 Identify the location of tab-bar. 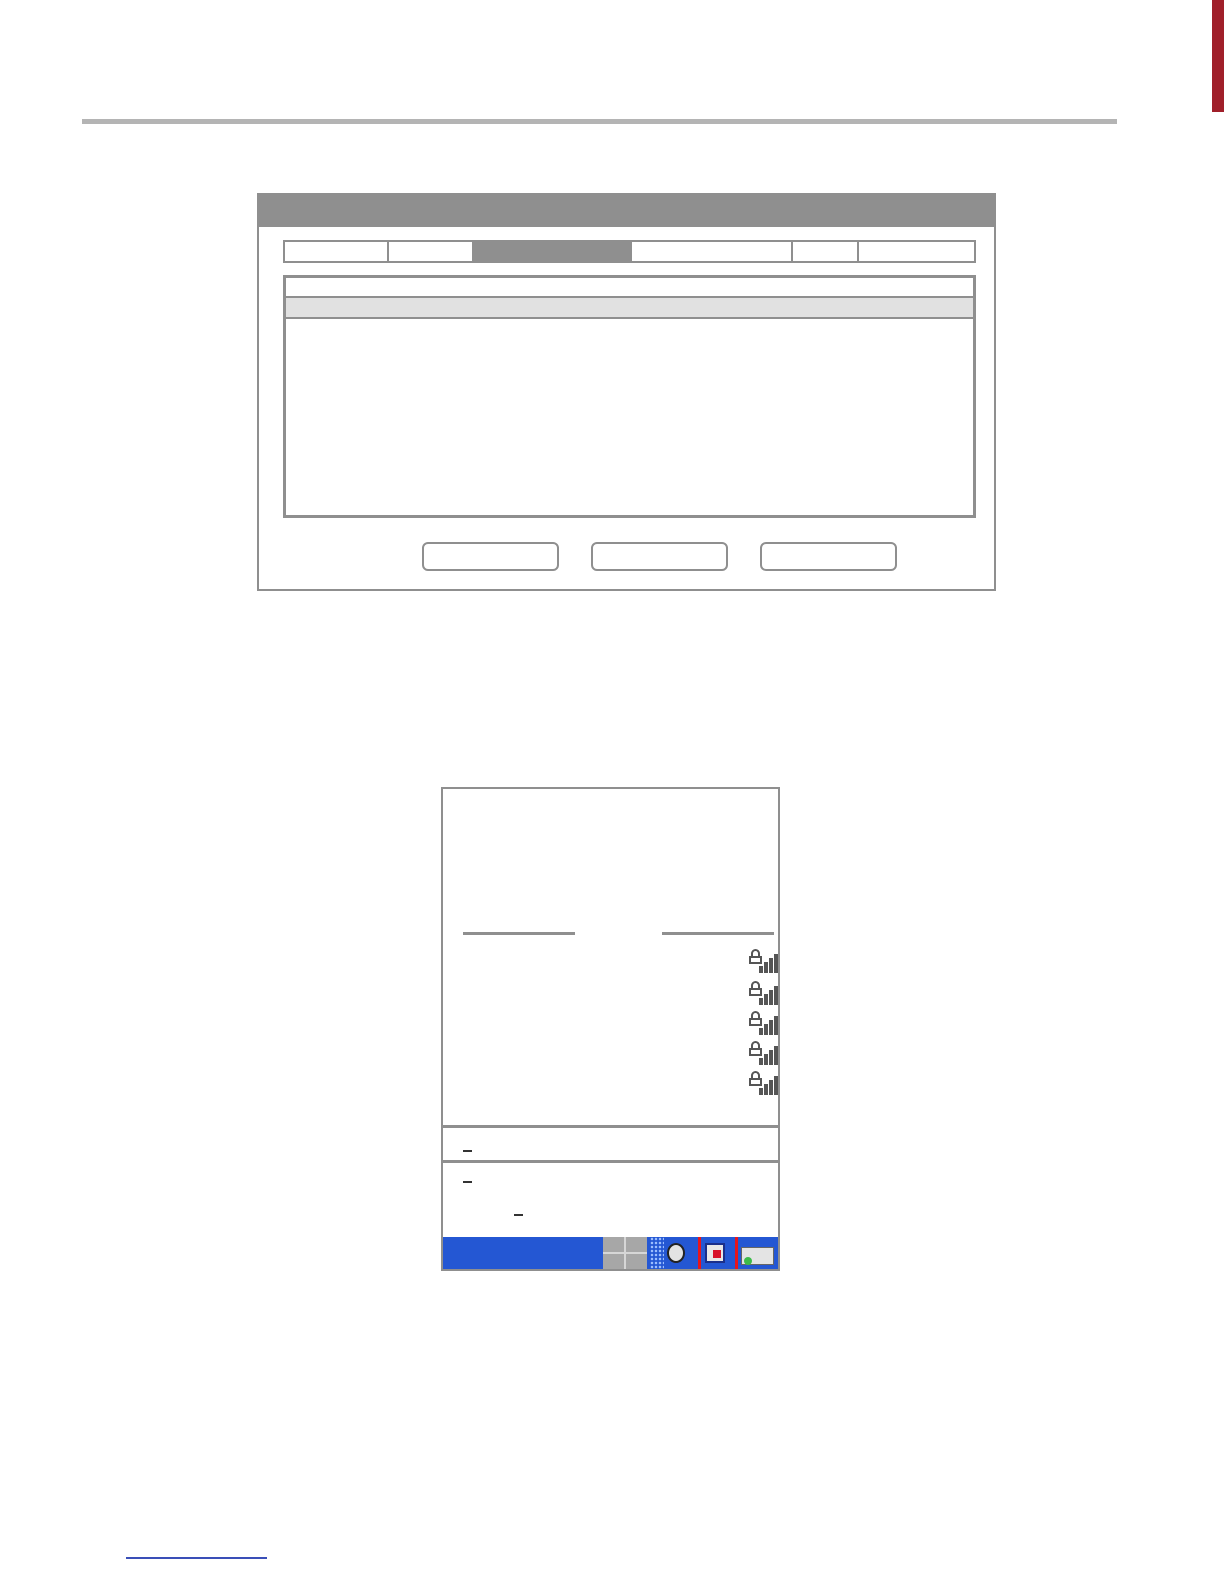
(629, 251).